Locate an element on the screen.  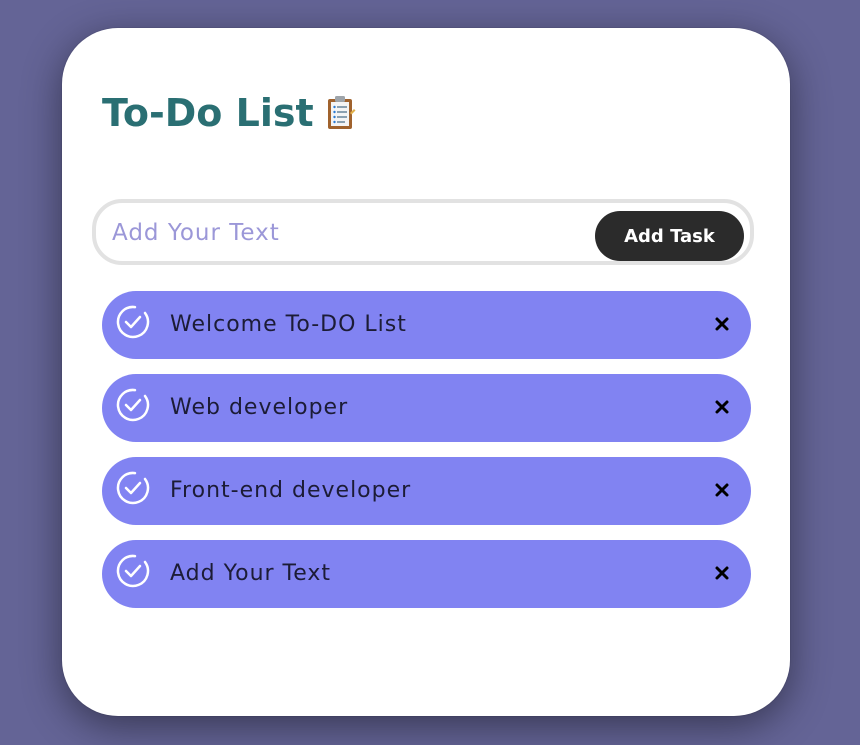
task-item: Welcome To-DO List is located at coordinates (426, 325).